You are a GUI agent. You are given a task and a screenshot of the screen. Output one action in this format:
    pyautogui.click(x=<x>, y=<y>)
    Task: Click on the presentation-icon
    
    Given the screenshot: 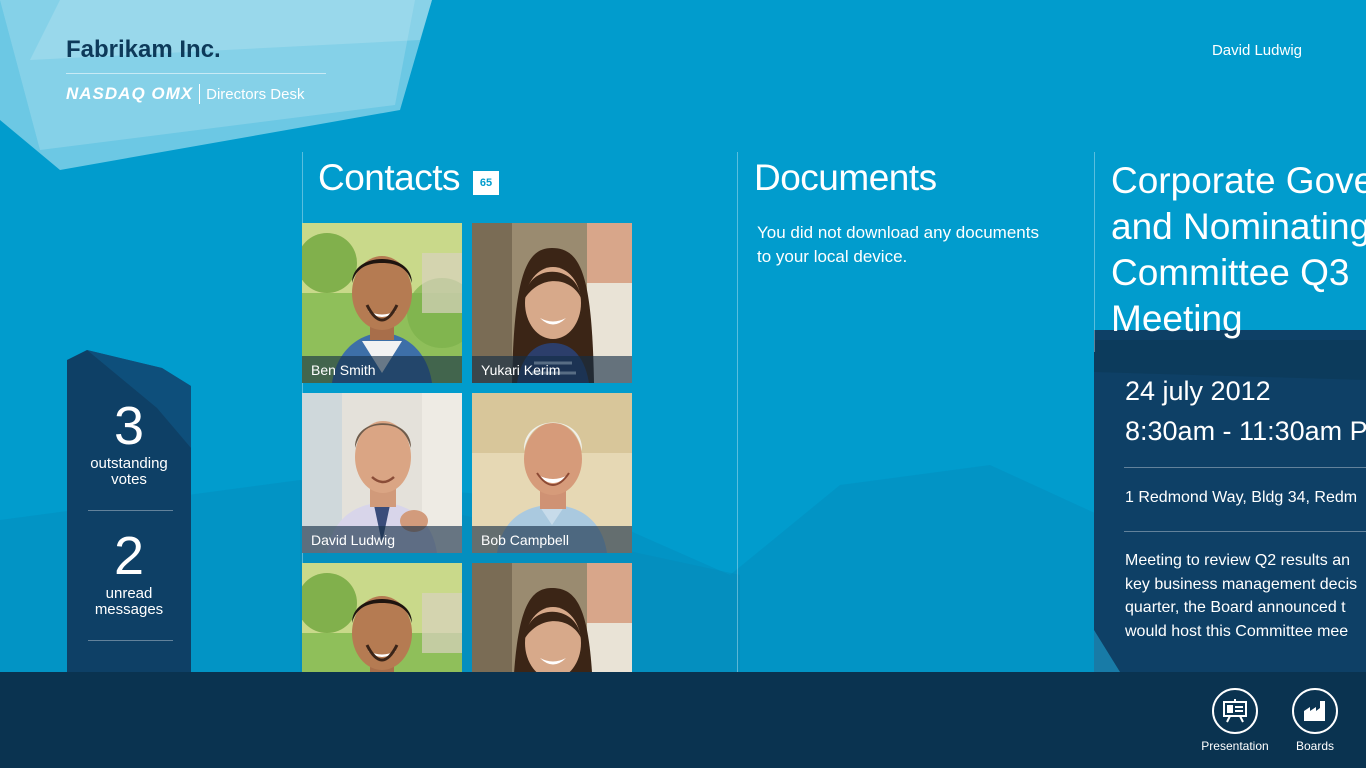 What is the action you would take?
    pyautogui.click(x=1235, y=711)
    